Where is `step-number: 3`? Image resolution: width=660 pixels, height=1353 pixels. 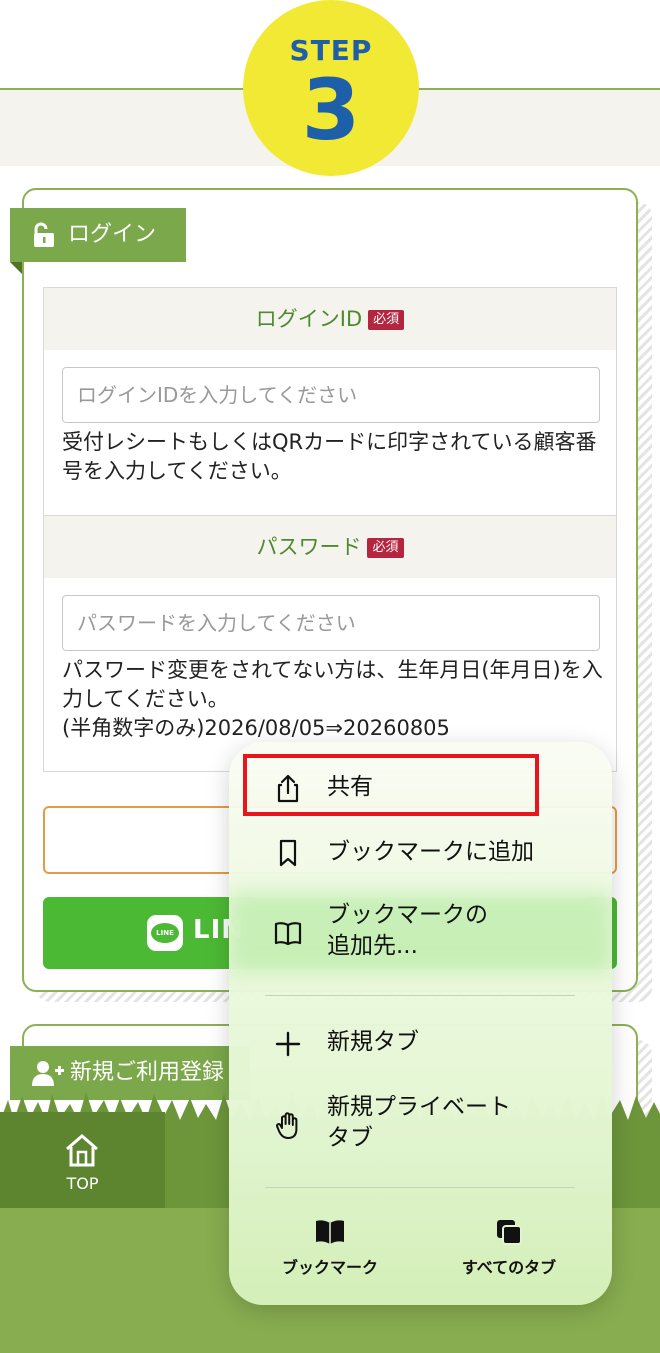 step-number: 3 is located at coordinates (331, 110).